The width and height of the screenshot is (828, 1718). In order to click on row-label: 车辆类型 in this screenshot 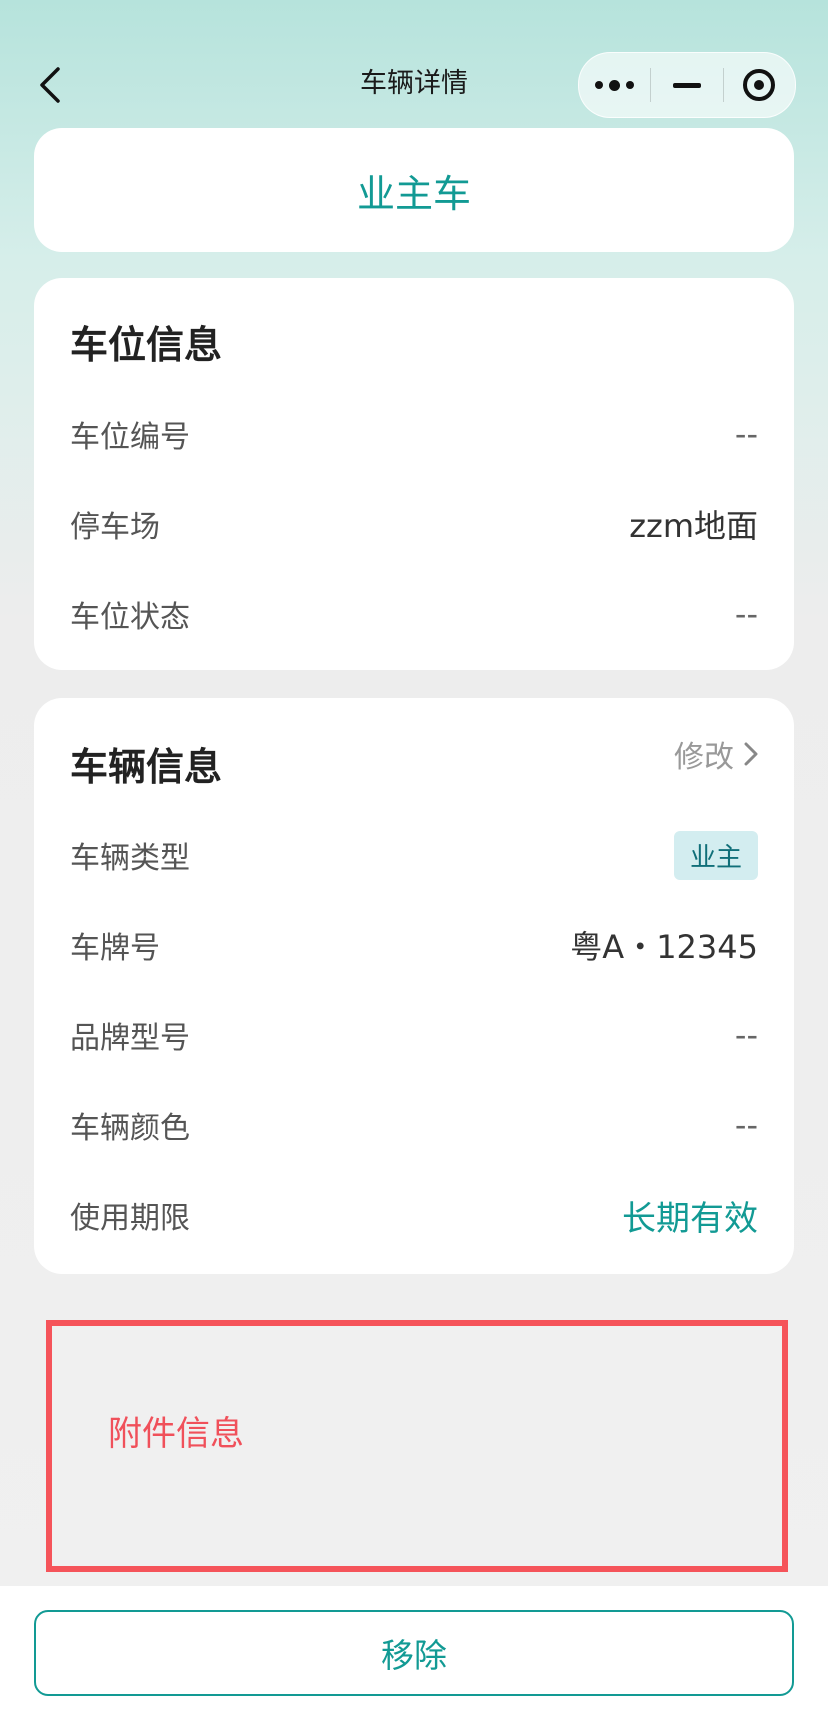, I will do `click(130, 858)`.